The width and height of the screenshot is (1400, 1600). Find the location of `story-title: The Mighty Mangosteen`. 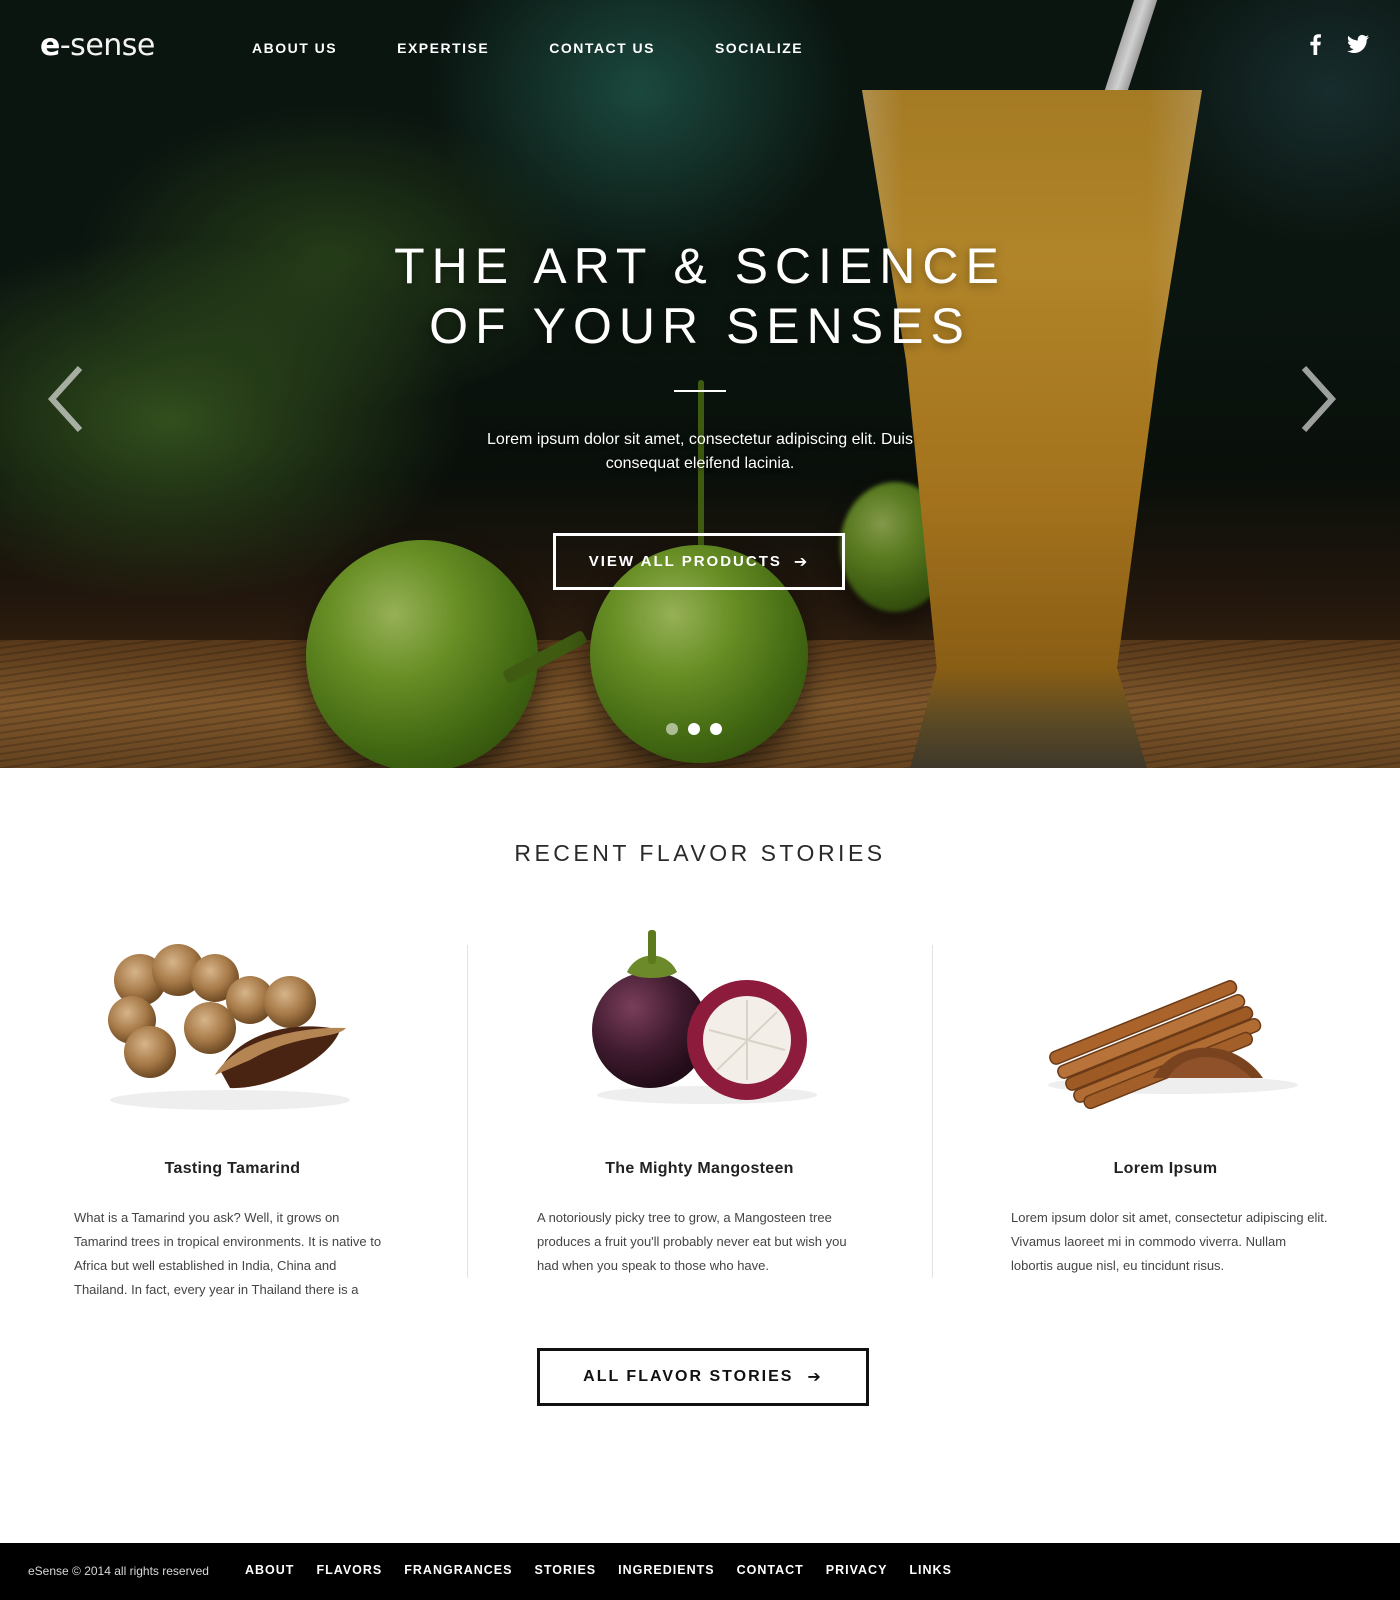

story-title: The Mighty Mangosteen is located at coordinates (699, 1168).